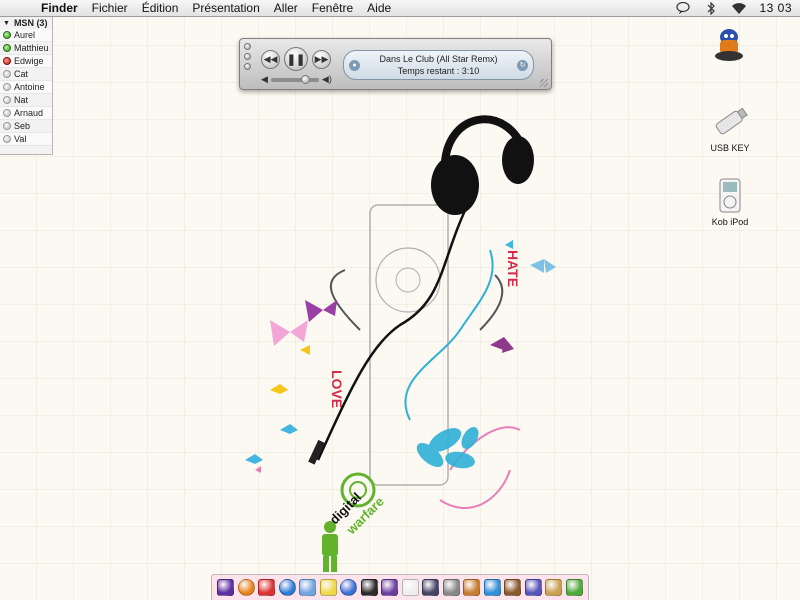 This screenshot has width=800, height=600. I want to click on volume-control: ◀ ◀), so click(296, 79).